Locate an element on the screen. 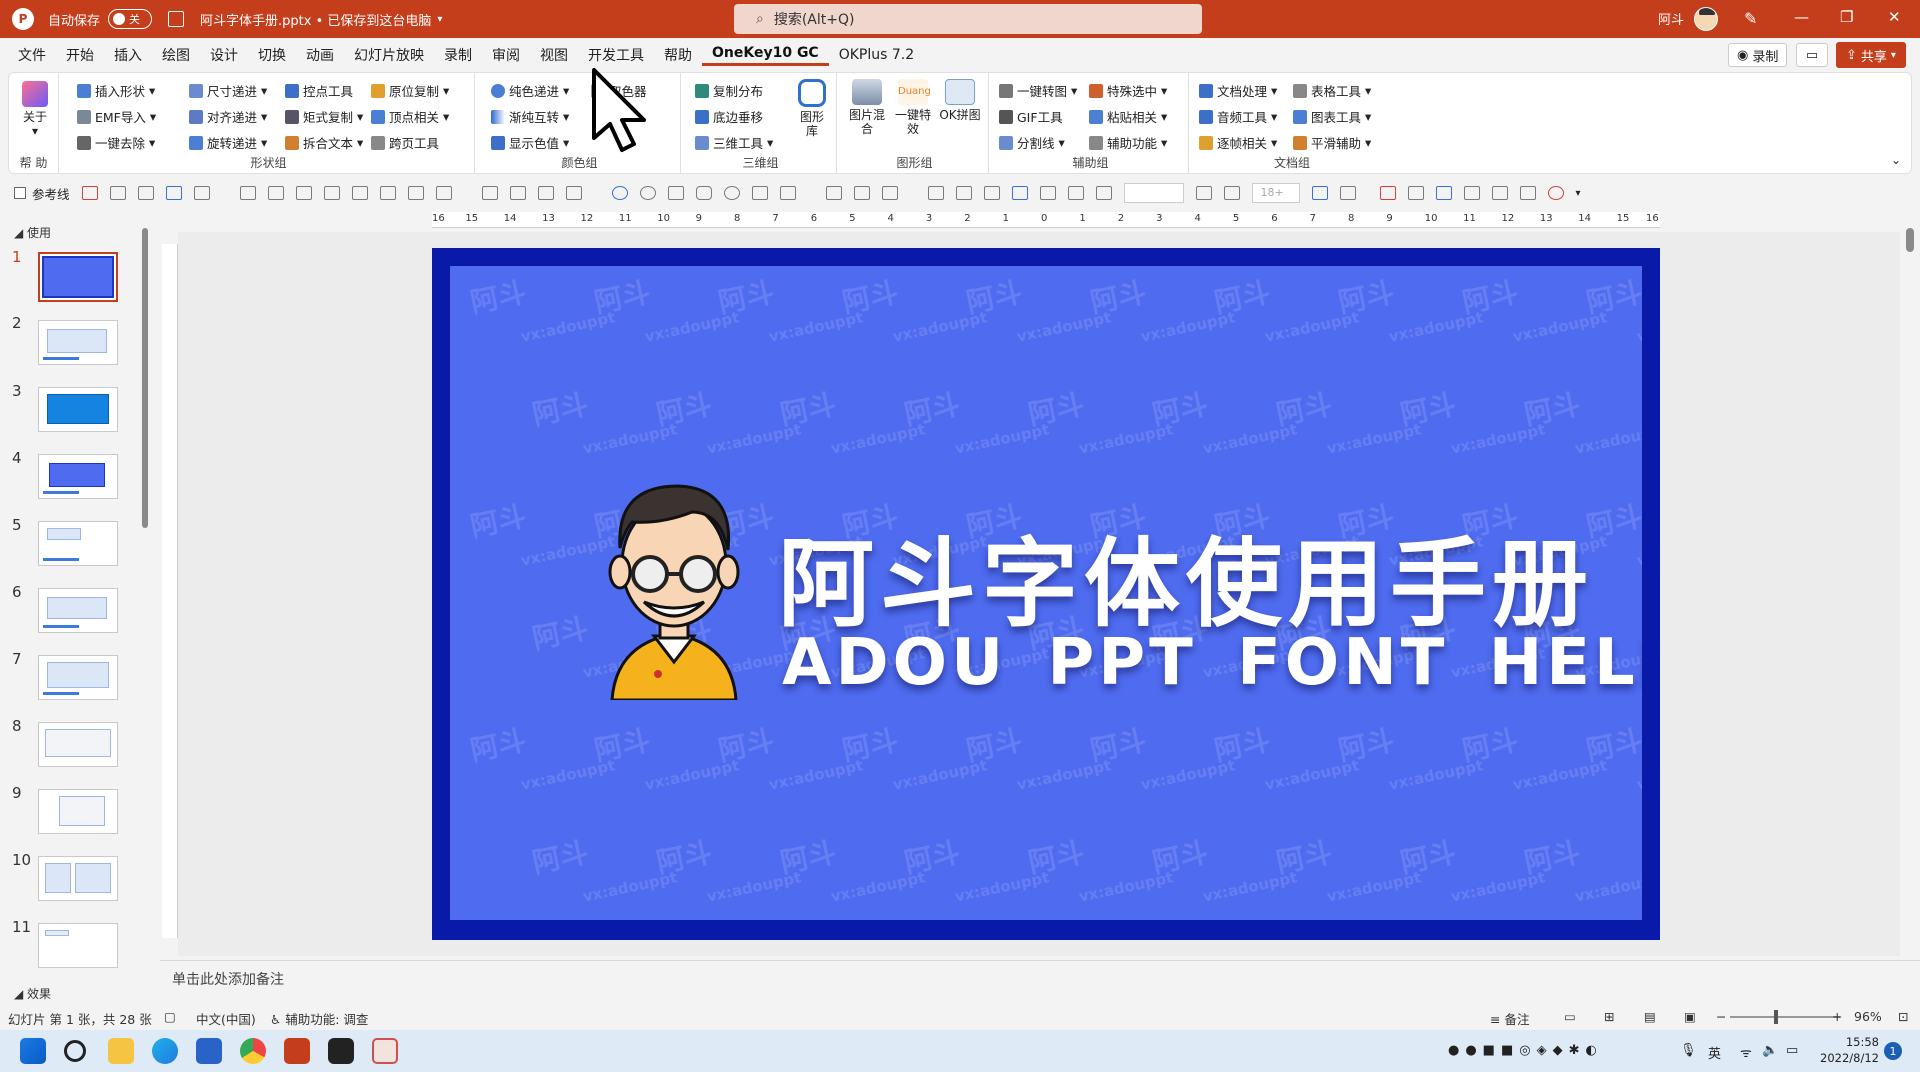 This screenshot has height=1072, width=1920. wifi-icon: ᯤ is located at coordinates (1746, 1052).